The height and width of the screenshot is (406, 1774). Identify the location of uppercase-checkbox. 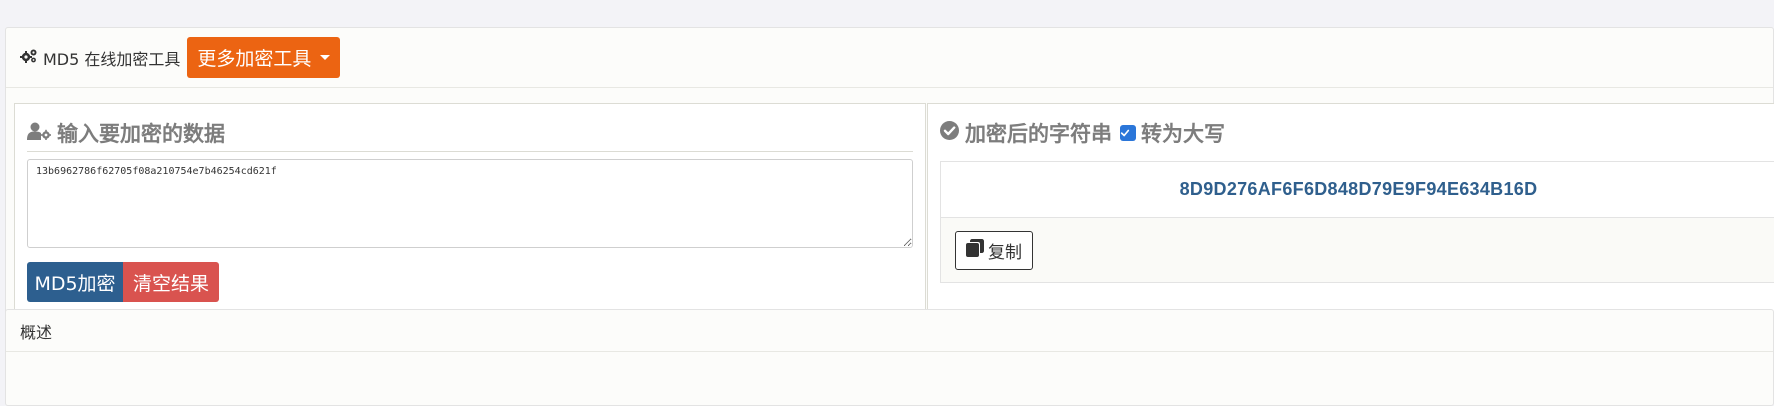
(1128, 133).